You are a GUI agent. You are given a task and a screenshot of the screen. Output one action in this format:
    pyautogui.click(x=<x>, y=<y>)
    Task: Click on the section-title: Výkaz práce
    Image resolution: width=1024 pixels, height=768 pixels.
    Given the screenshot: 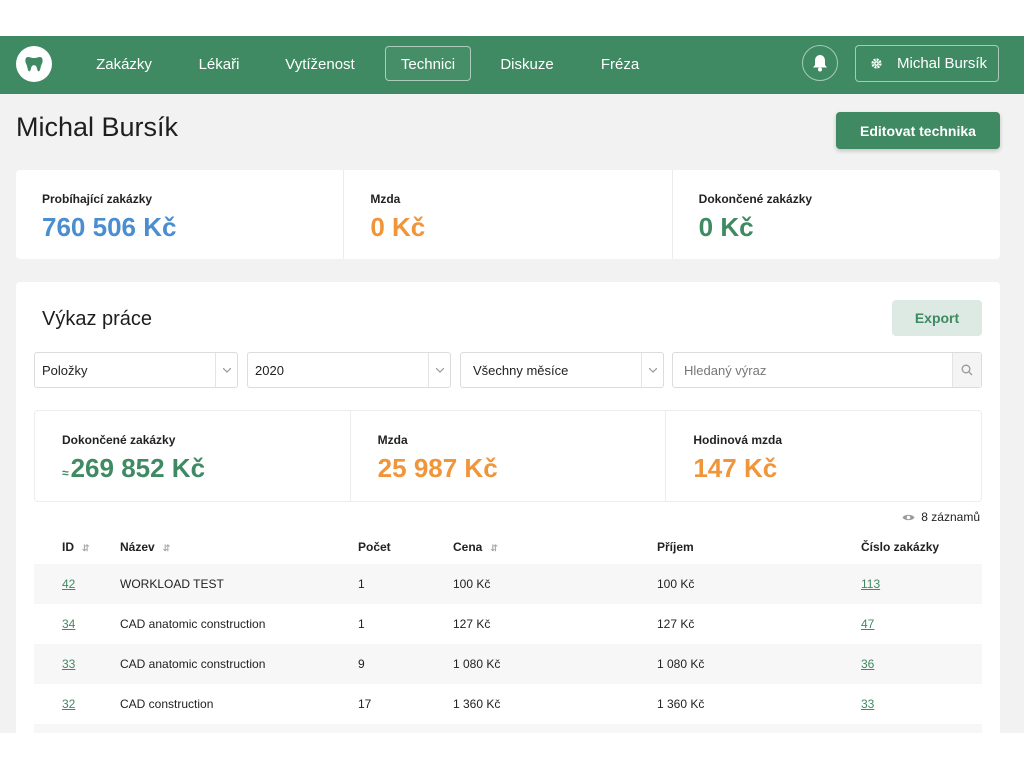 What is the action you would take?
    pyautogui.click(x=97, y=319)
    